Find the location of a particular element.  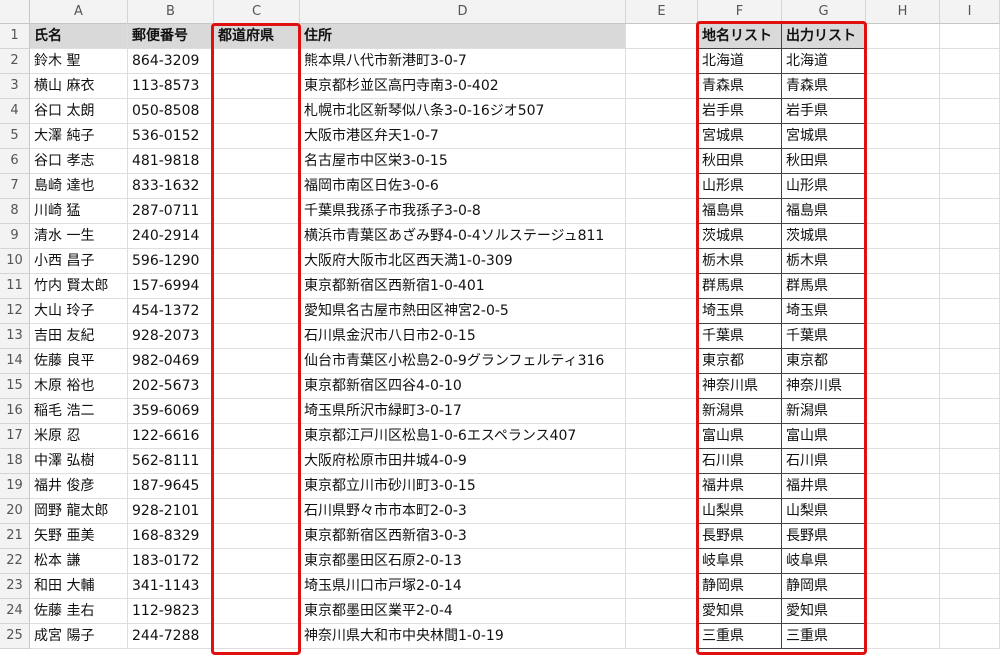

cell-name: 清水 一生 is located at coordinates (79, 236).